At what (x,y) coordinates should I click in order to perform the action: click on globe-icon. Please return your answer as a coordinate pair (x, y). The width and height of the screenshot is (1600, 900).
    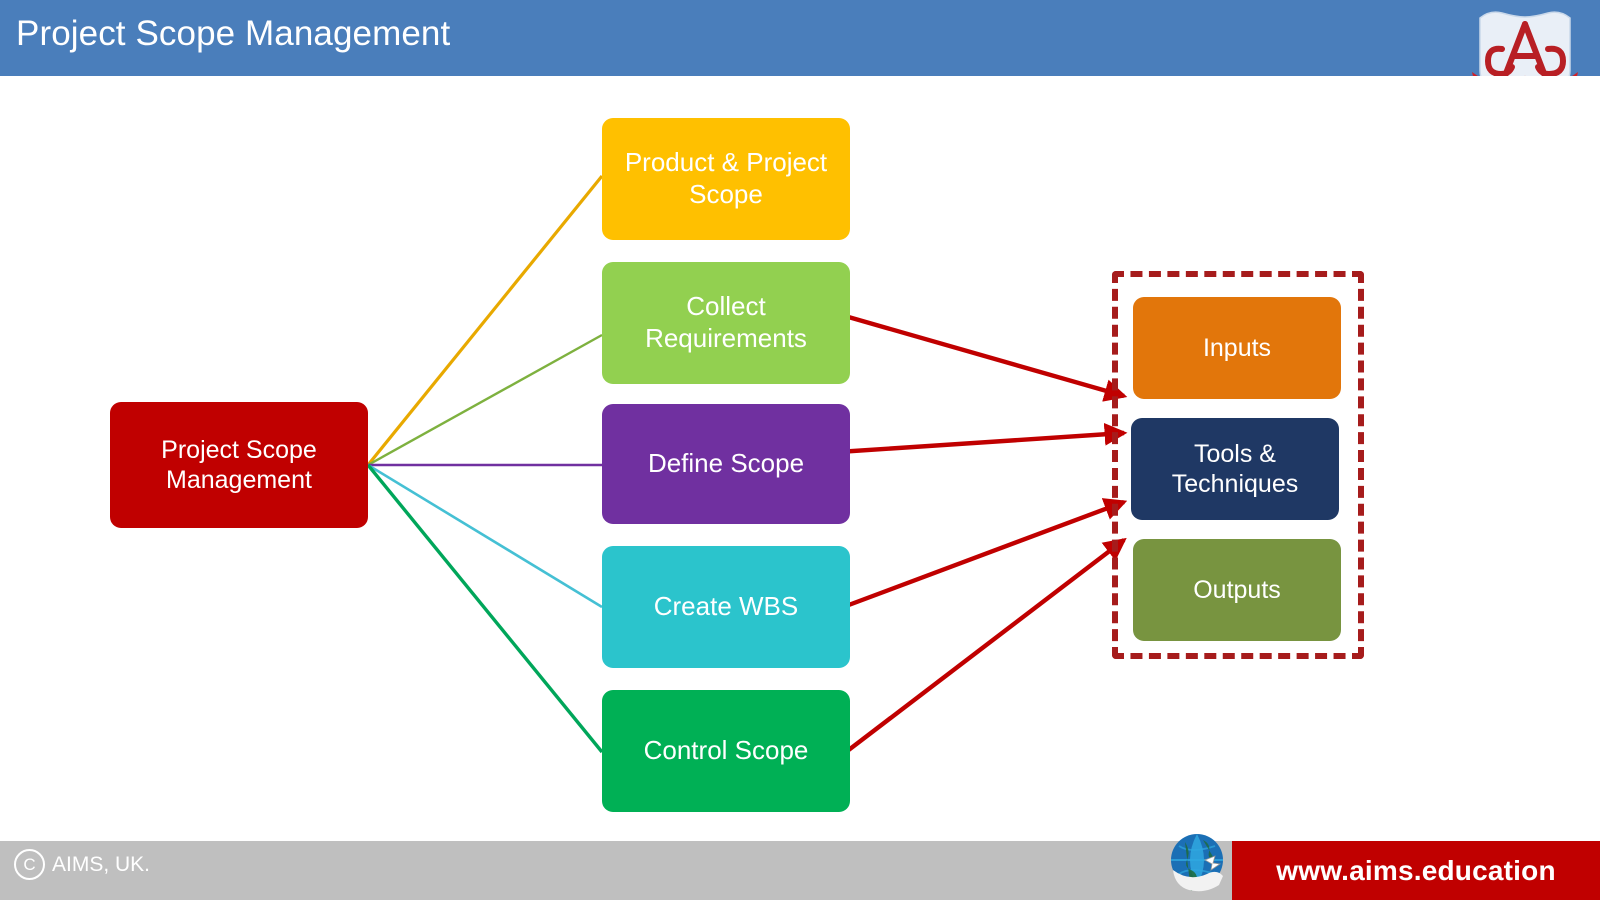
    Looking at the image, I should click on (1197, 860).